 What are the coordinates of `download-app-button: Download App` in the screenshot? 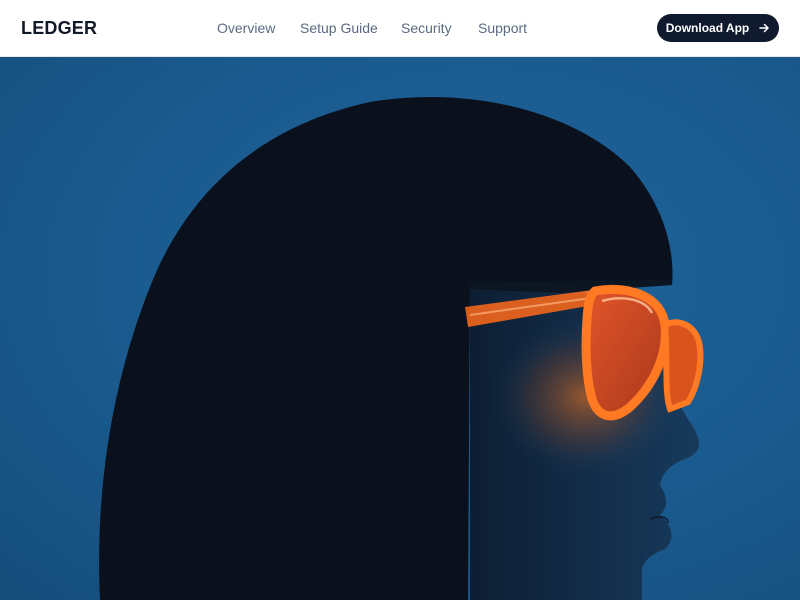 It's located at (718, 28).